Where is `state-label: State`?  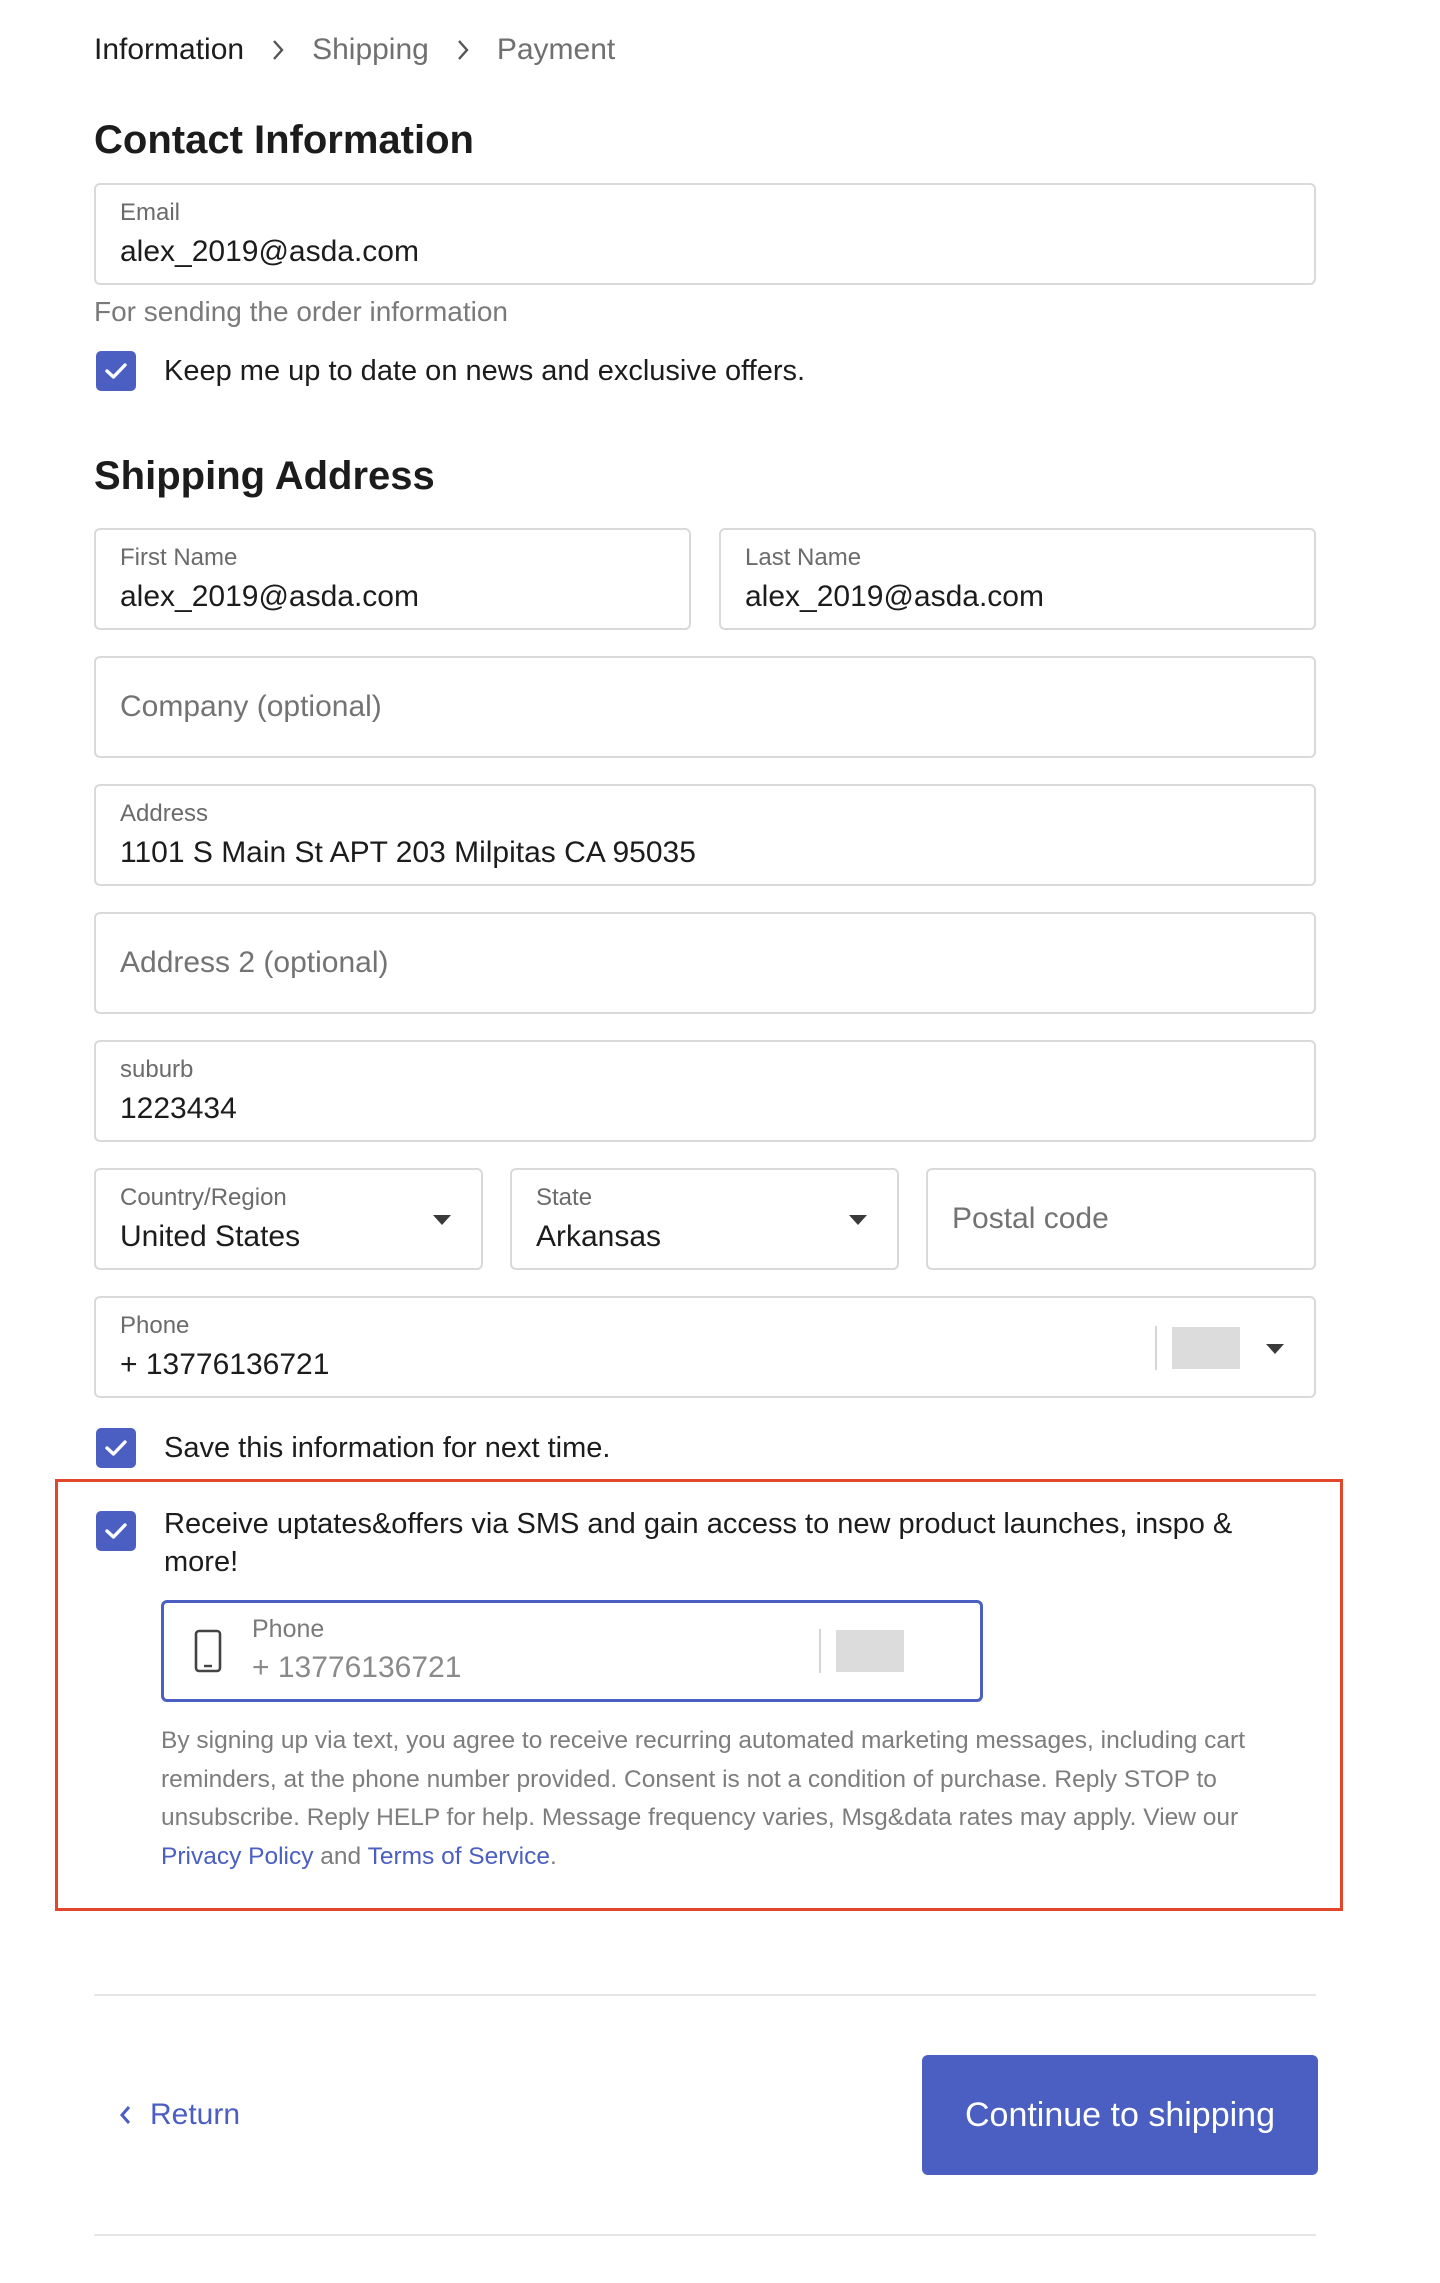 state-label: State is located at coordinates (564, 1197).